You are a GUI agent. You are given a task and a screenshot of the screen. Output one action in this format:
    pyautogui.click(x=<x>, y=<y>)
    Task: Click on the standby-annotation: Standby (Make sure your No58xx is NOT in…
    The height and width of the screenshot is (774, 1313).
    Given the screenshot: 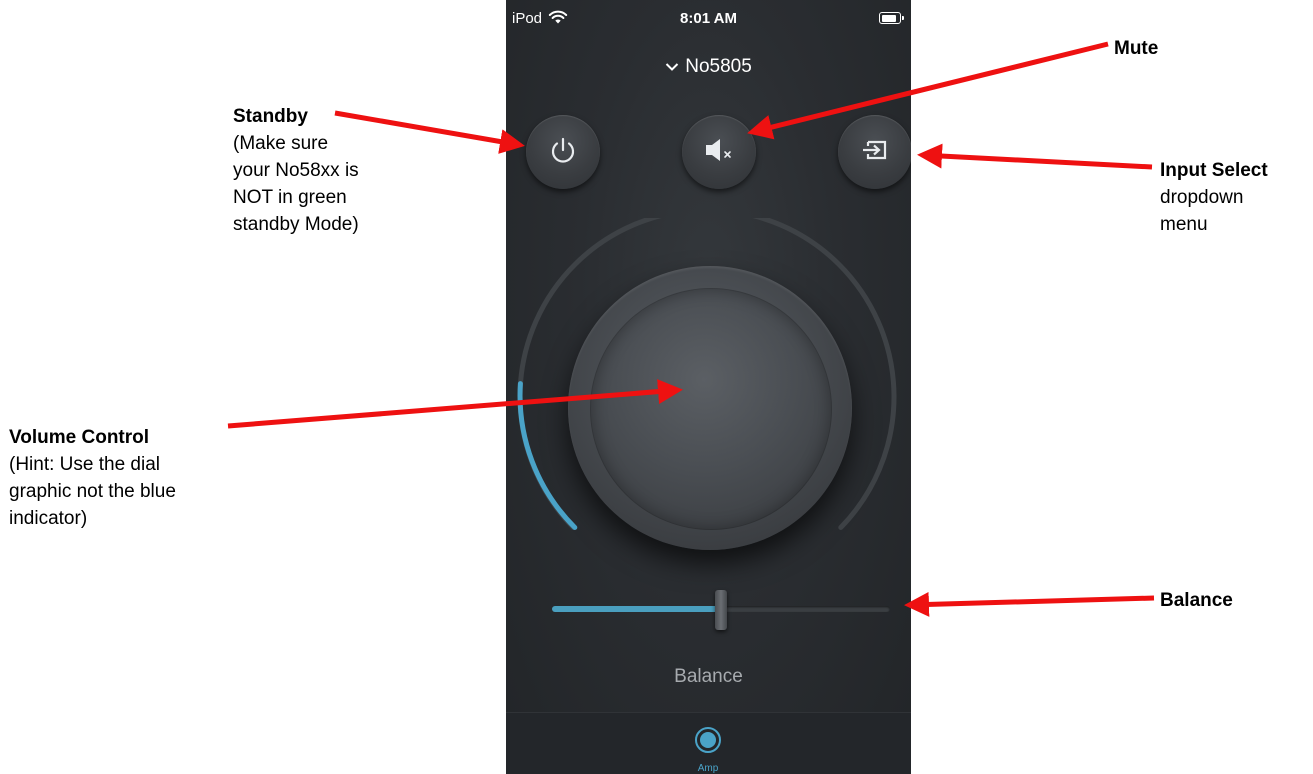 What is the action you would take?
    pyautogui.click(x=296, y=170)
    